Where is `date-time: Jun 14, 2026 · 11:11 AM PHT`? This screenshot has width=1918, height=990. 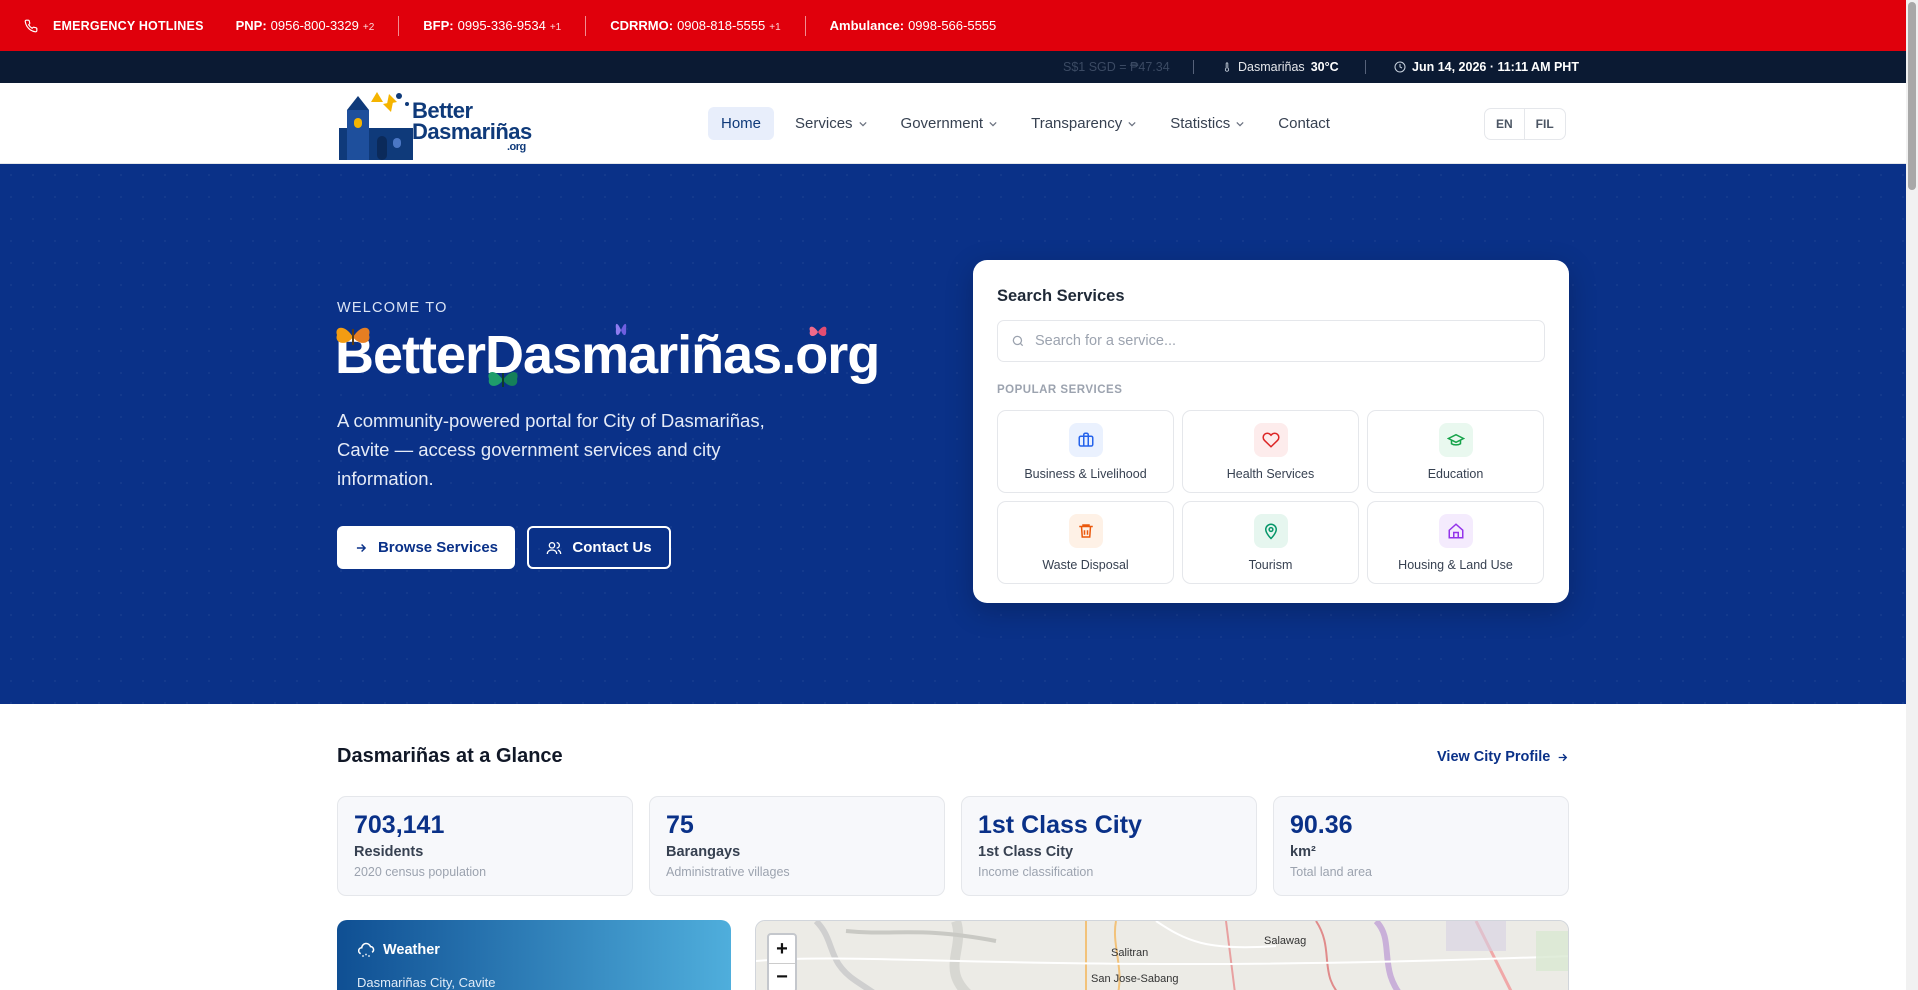 date-time: Jun 14, 2026 · 11:11 AM PHT is located at coordinates (1486, 67).